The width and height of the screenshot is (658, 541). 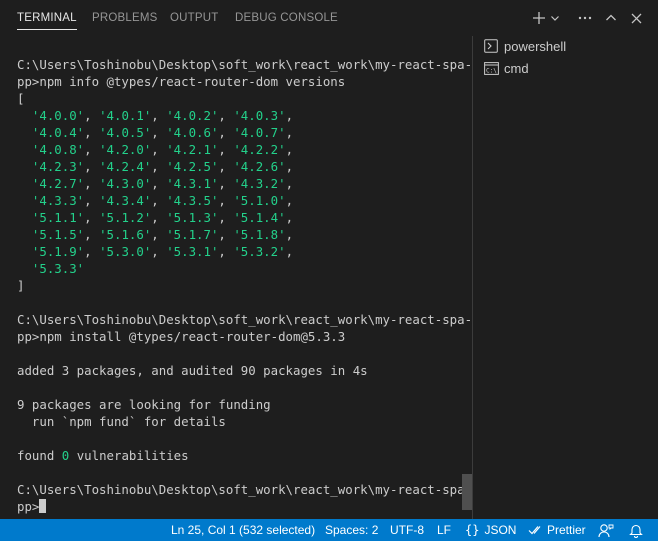 I want to click on prompt-text: pp>, so click(x=28, y=506).